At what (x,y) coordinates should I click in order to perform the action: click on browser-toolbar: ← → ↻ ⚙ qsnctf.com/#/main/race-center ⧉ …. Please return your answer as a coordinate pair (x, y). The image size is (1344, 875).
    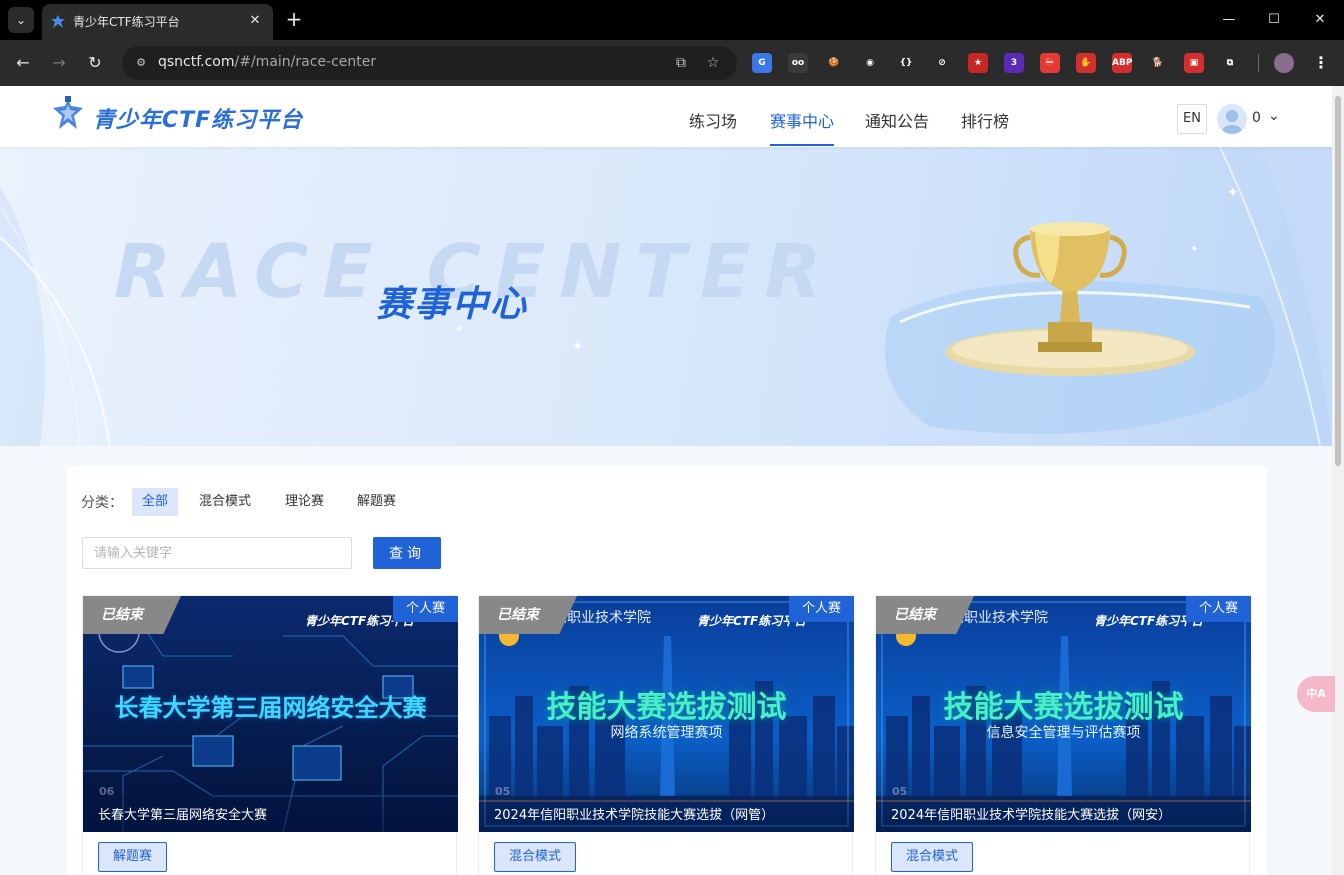
    Looking at the image, I should click on (672, 63).